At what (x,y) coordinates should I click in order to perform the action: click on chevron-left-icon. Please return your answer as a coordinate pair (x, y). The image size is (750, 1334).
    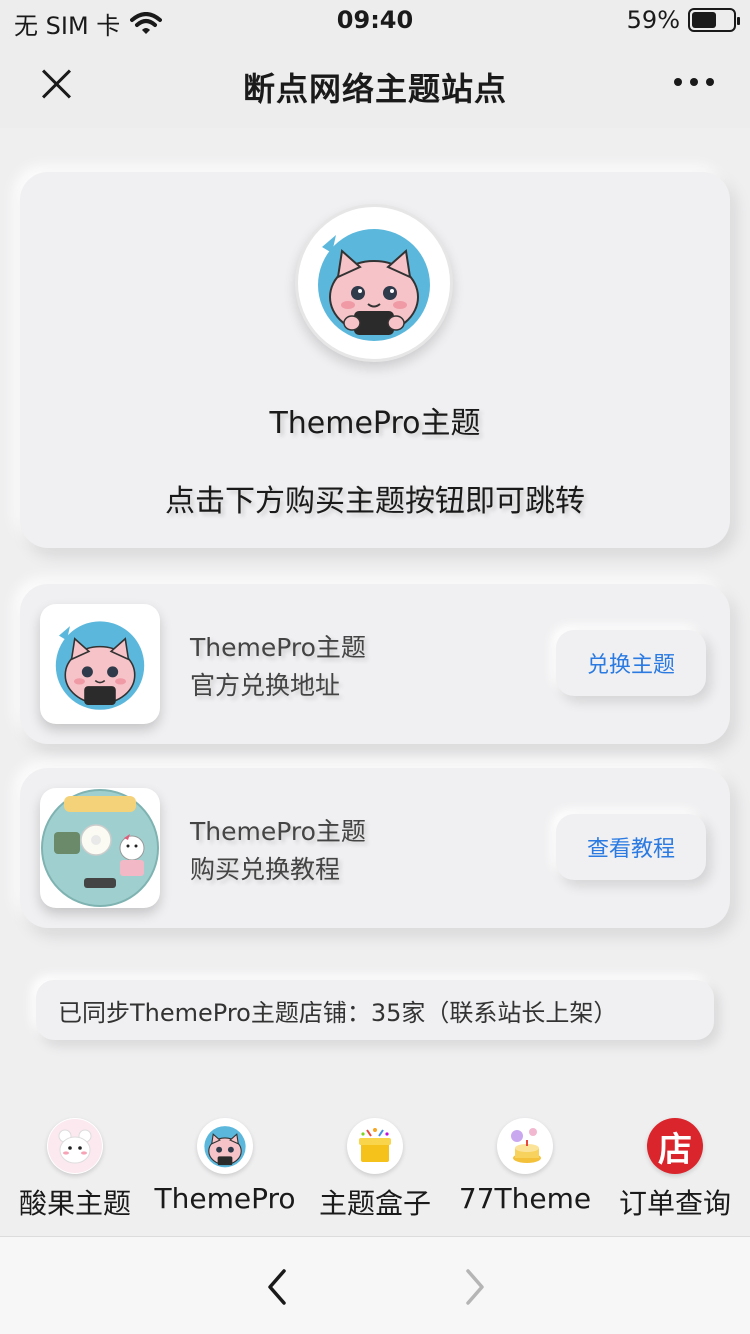
    Looking at the image, I should click on (277, 1287).